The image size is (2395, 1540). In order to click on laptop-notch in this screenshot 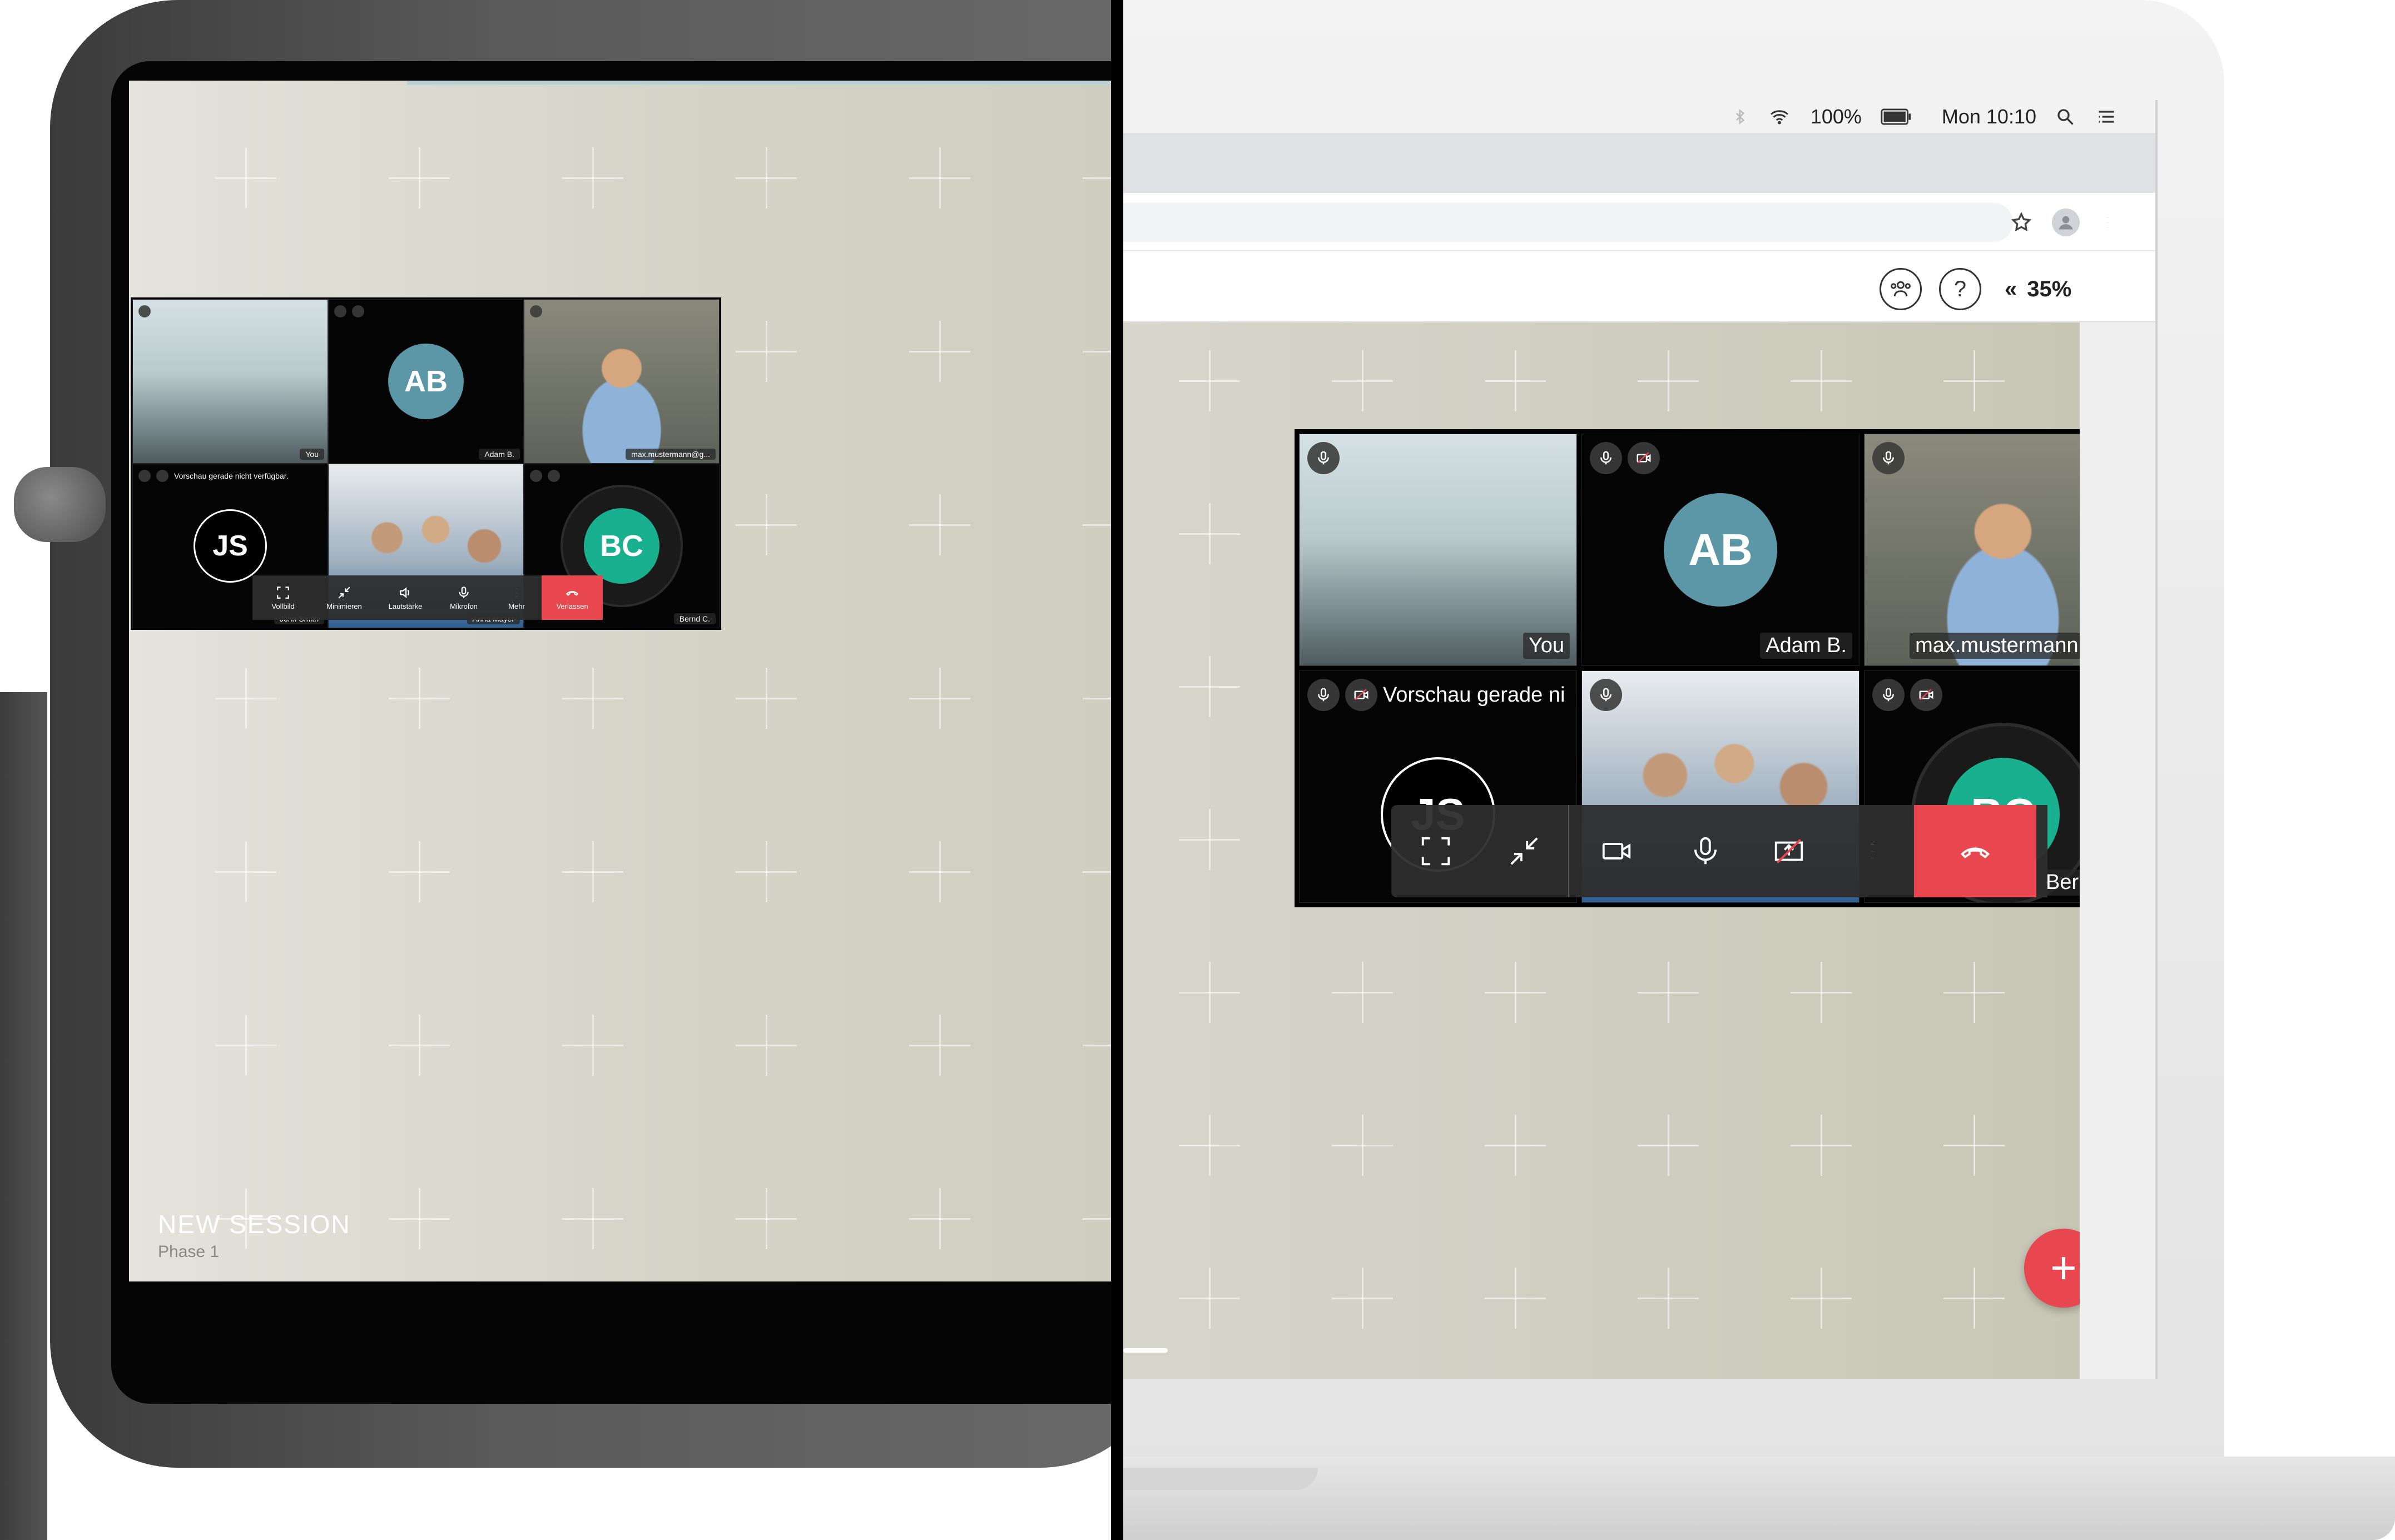, I will do `click(1220, 1479)`.